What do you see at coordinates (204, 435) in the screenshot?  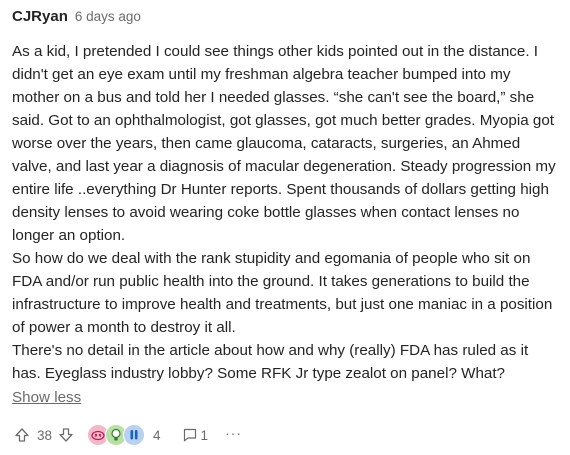 I see `reply-count: 1` at bounding box center [204, 435].